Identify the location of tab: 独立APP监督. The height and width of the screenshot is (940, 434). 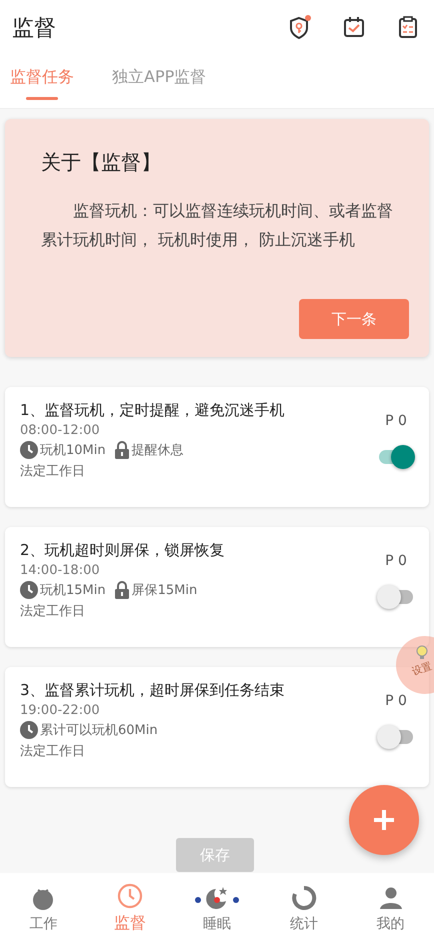
(159, 82).